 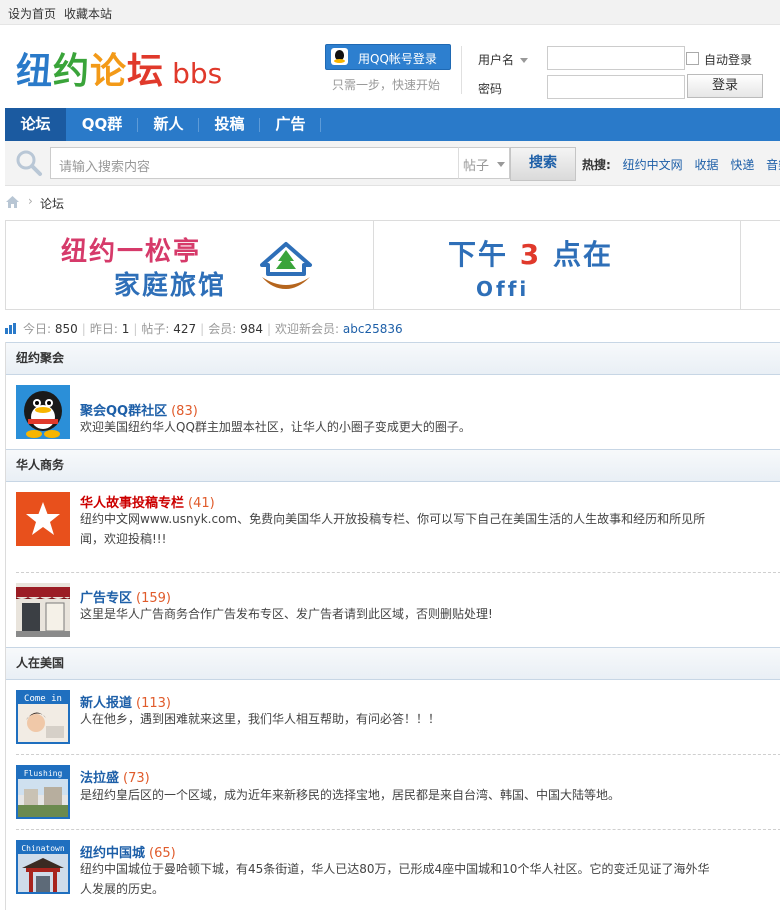 I want to click on bookmark-site-link: 收藏本站, so click(x=88, y=13).